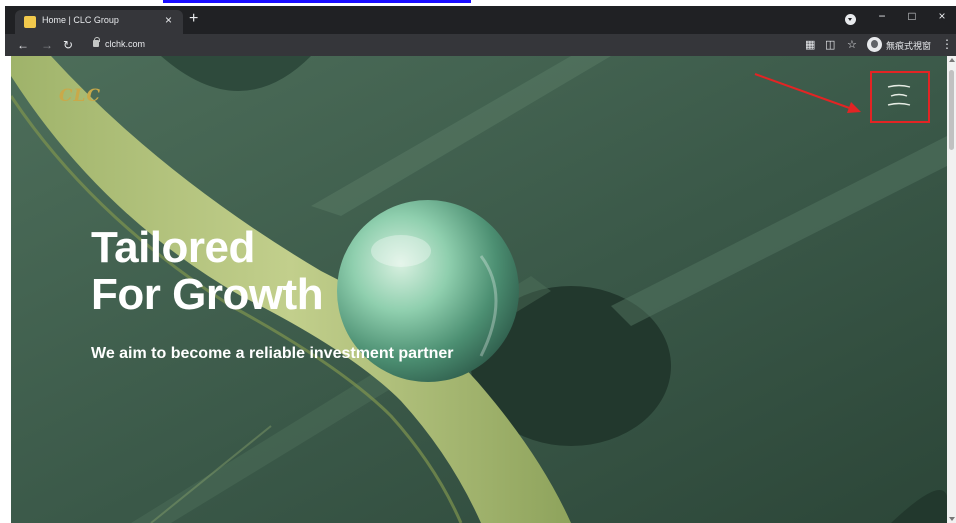 The width and height of the screenshot is (956, 523). What do you see at coordinates (850, 19) in the screenshot?
I see `tab-search-button` at bounding box center [850, 19].